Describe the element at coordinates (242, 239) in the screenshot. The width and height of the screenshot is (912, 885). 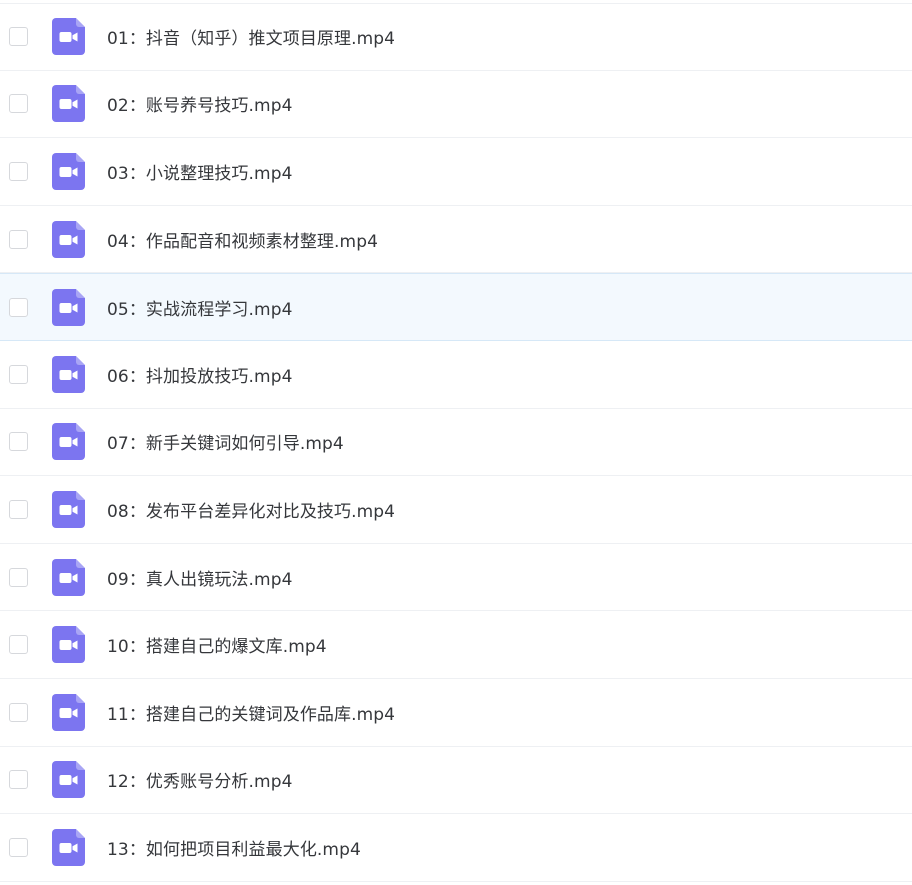
I see `file-name: 04：作品配音和视频素材整理.mp4` at that location.